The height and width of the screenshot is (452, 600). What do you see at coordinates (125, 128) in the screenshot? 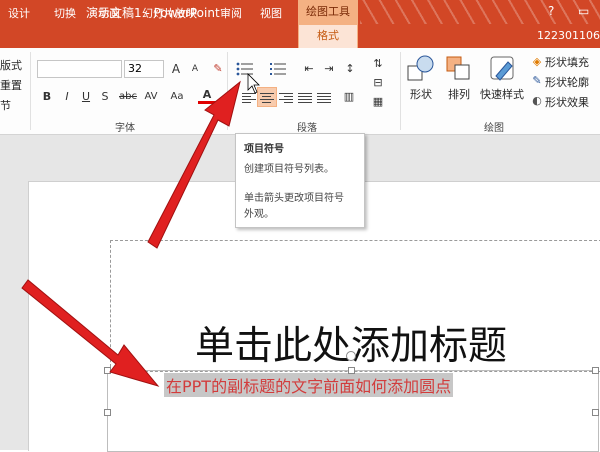
I see `font-group-label: 字体` at bounding box center [125, 128].